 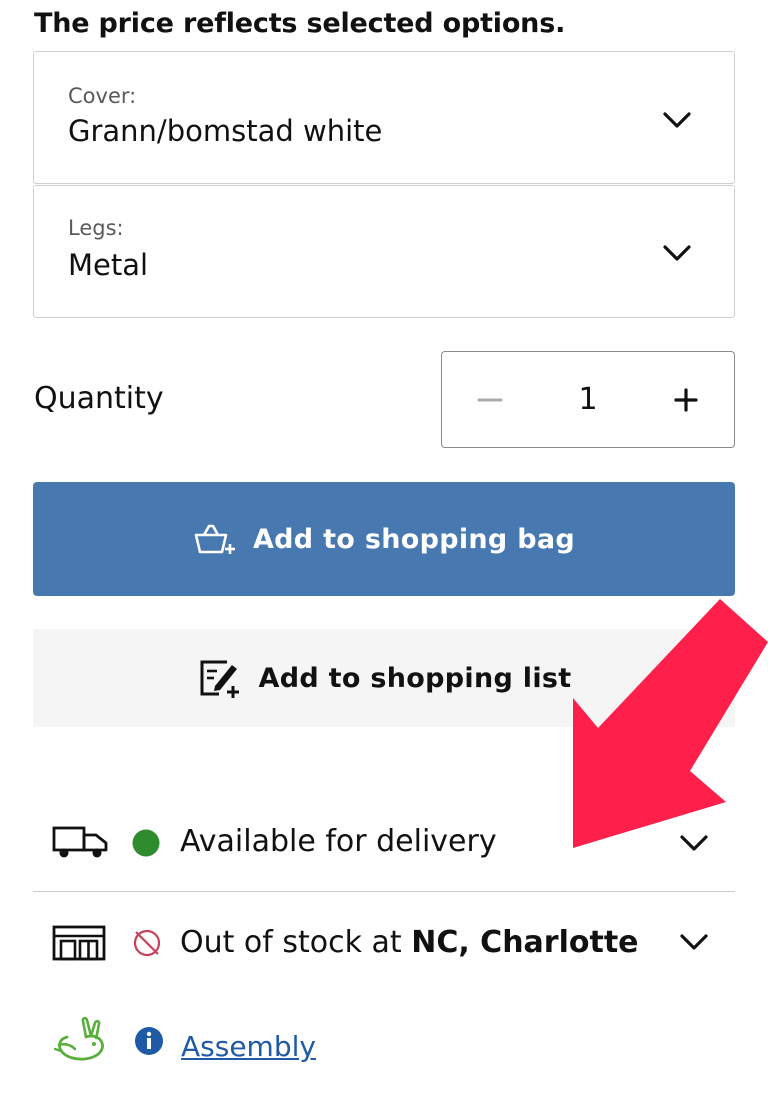 I want to click on add-to-list-button: Add to shopping list, so click(x=384, y=678).